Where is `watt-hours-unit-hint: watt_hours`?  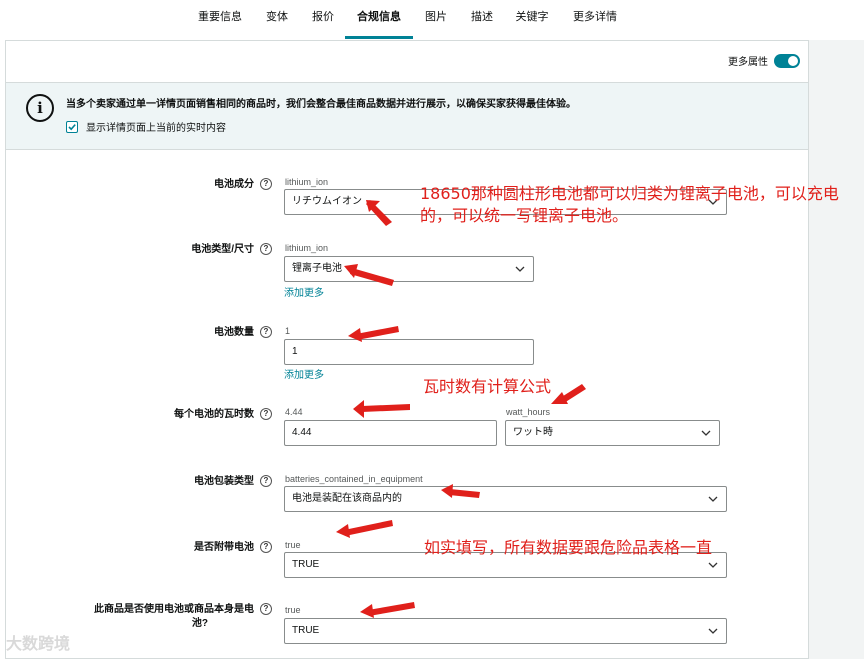
watt-hours-unit-hint: watt_hours is located at coordinates (528, 412).